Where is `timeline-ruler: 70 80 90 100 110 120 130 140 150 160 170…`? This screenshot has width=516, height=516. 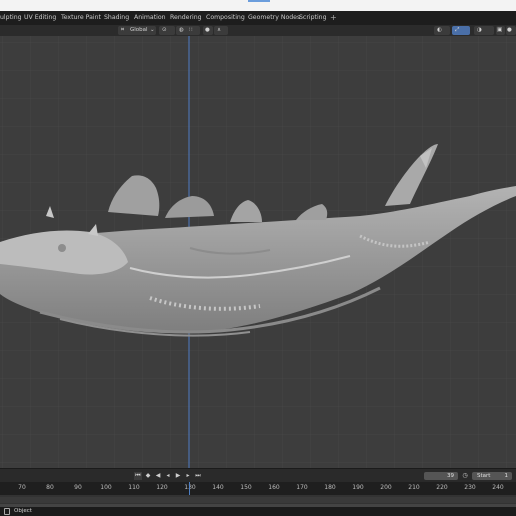 timeline-ruler: 70 80 90 100 110 120 130 140 150 160 170… is located at coordinates (258, 488).